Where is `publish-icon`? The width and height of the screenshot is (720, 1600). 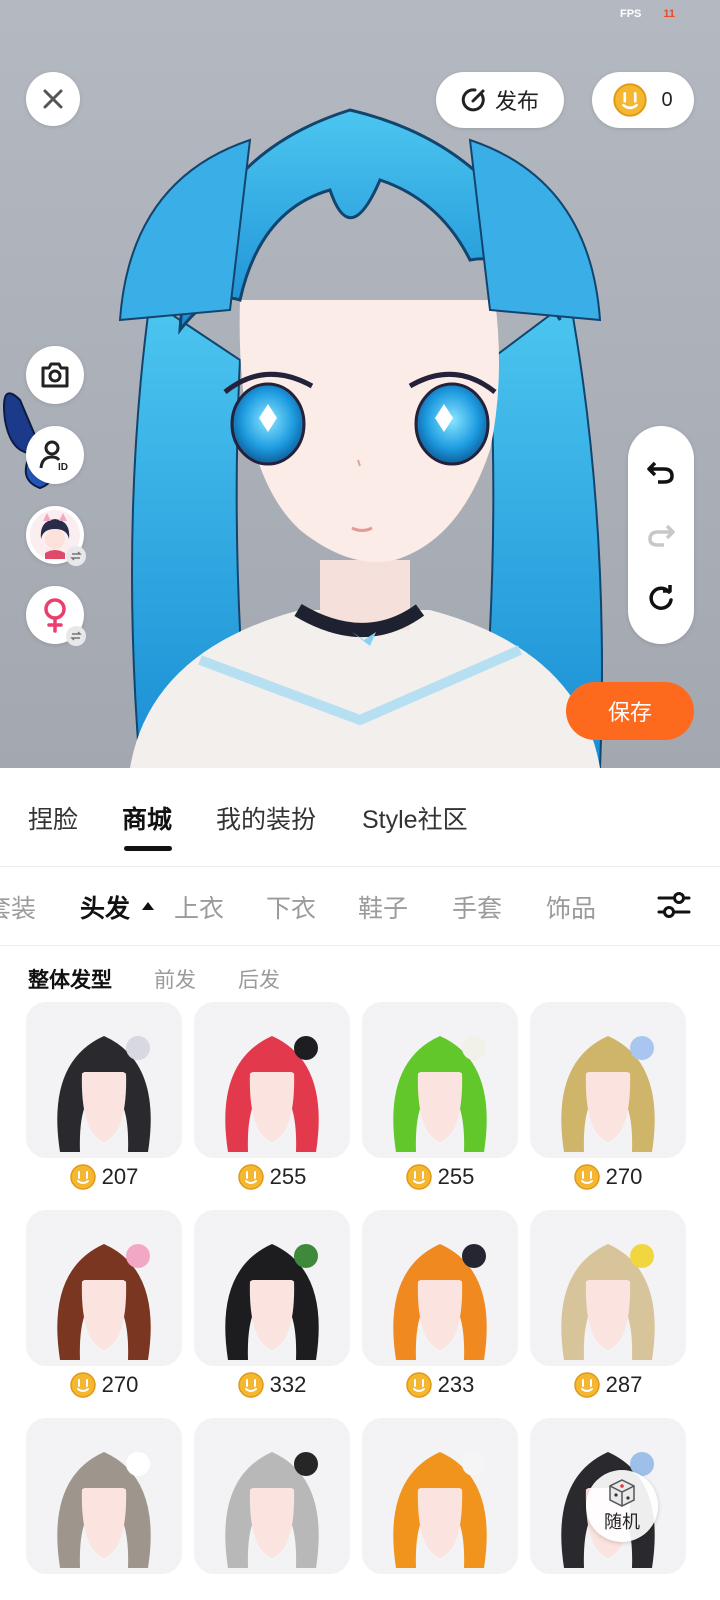
publish-icon is located at coordinates (473, 100).